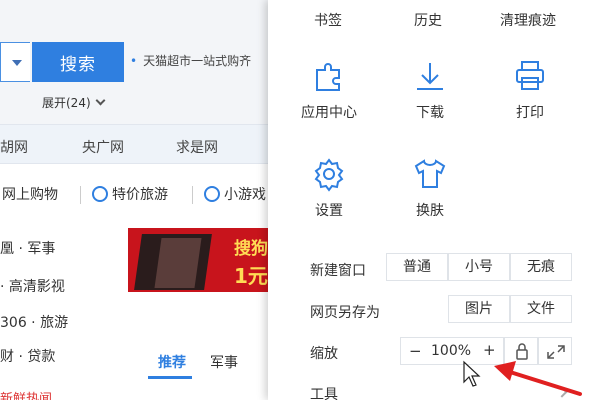  I want to click on printer-icon, so click(530, 76).